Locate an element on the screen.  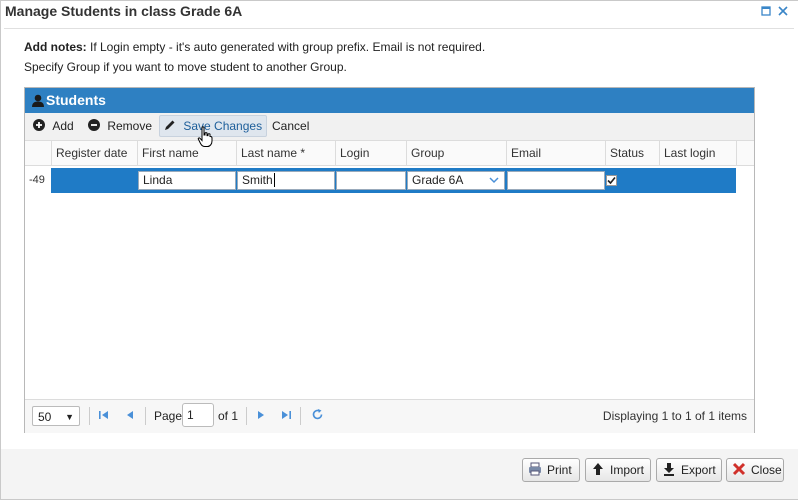
dialog-footer: Print Import Export Close is located at coordinates (399, 474).